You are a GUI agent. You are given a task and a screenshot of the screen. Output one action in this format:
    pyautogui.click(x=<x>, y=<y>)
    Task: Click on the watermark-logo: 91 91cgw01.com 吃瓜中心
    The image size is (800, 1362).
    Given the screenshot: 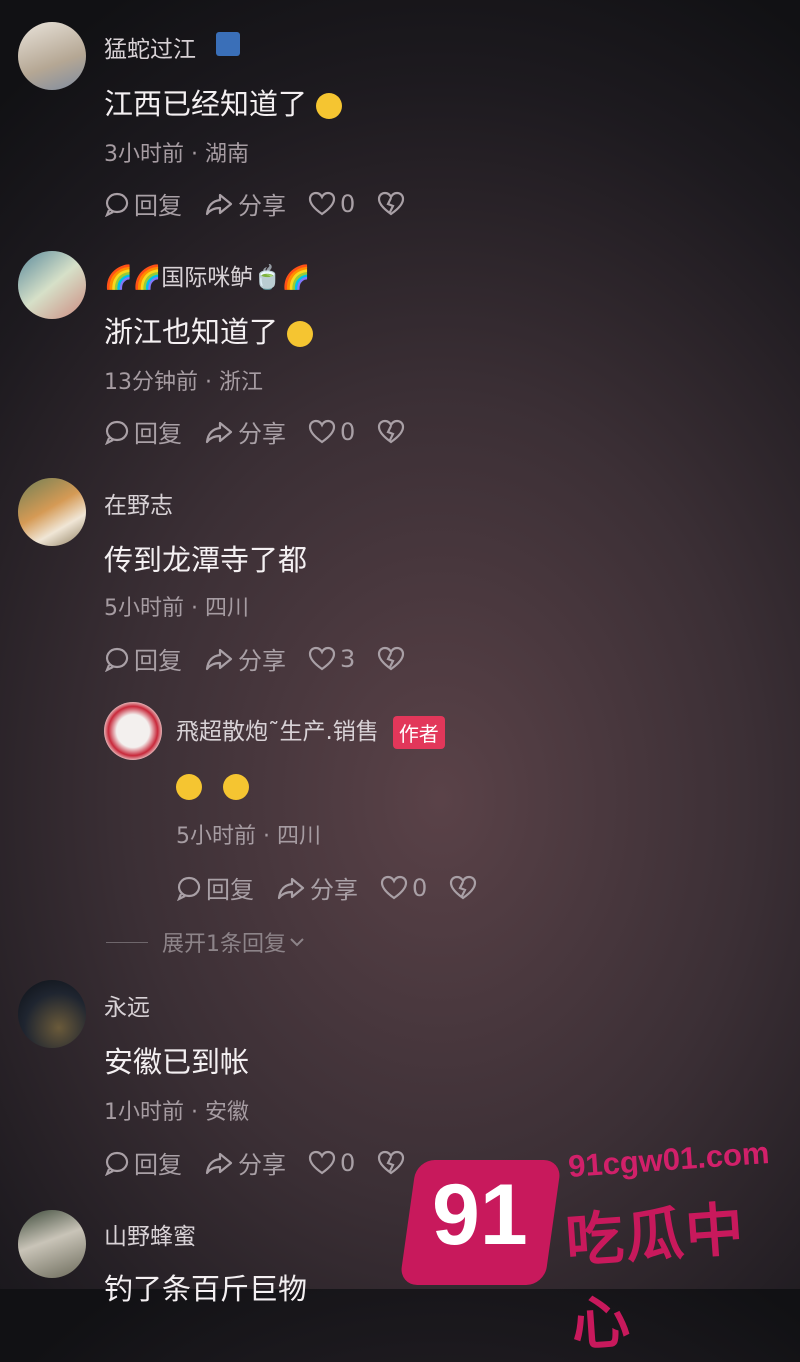 What is the action you would take?
    pyautogui.click(x=599, y=1247)
    